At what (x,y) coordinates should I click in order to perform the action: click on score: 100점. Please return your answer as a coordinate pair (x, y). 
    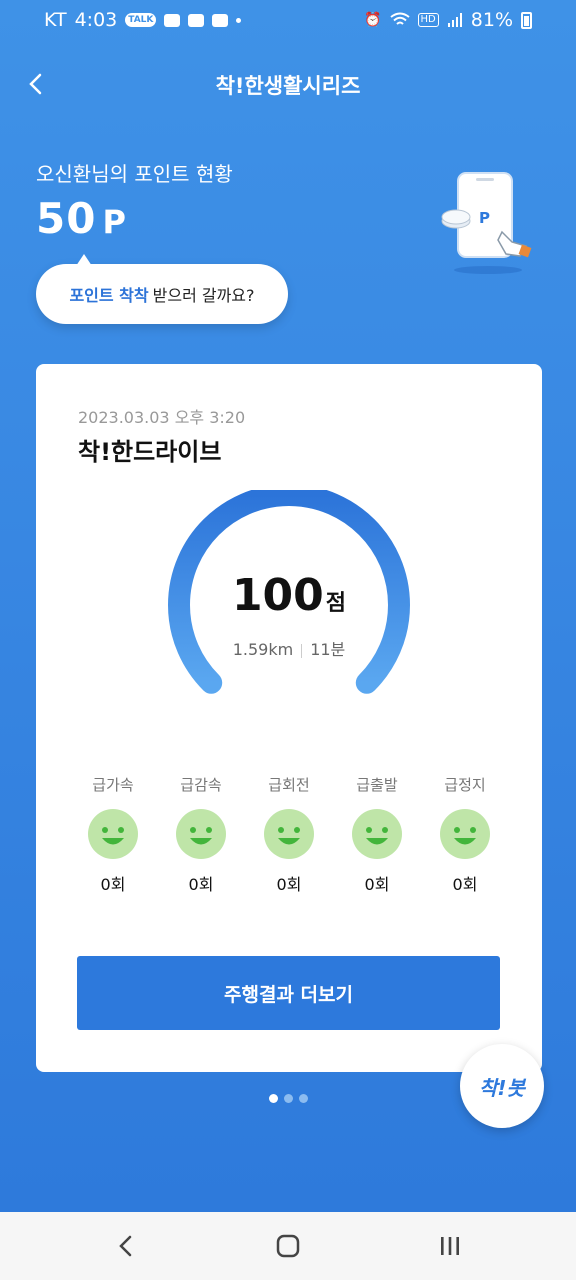
    Looking at the image, I should click on (289, 595).